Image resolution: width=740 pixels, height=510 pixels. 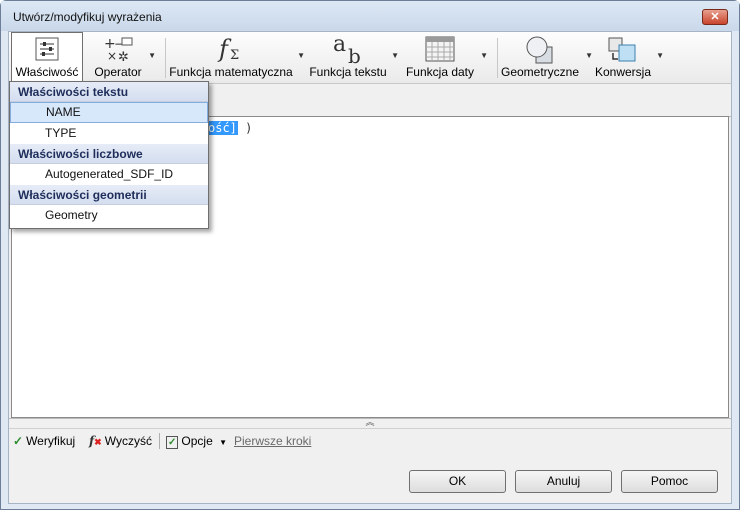 I want to click on property-button: Właściwość, so click(x=47, y=57).